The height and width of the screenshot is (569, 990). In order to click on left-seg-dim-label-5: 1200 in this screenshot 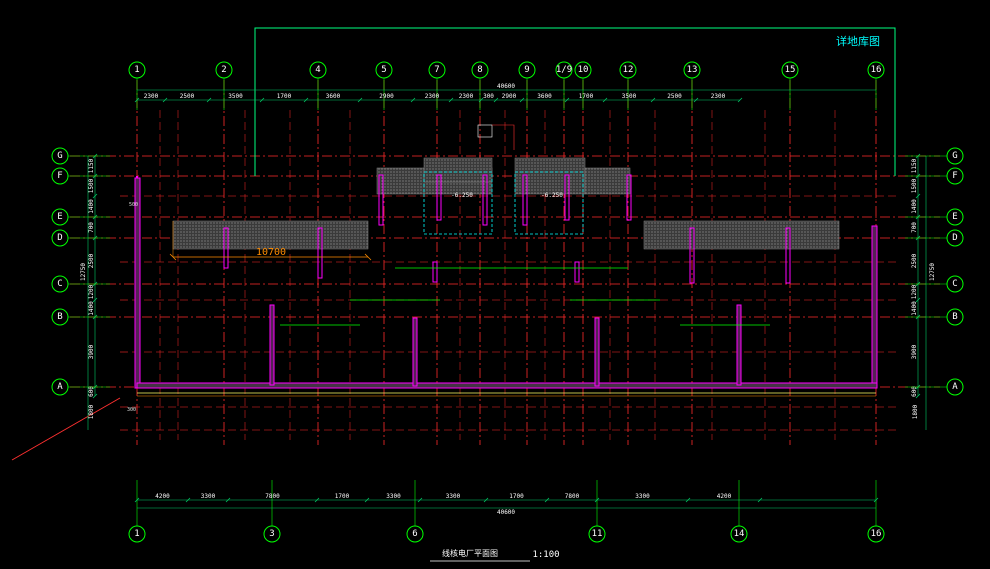, I will do `click(91, 291)`.